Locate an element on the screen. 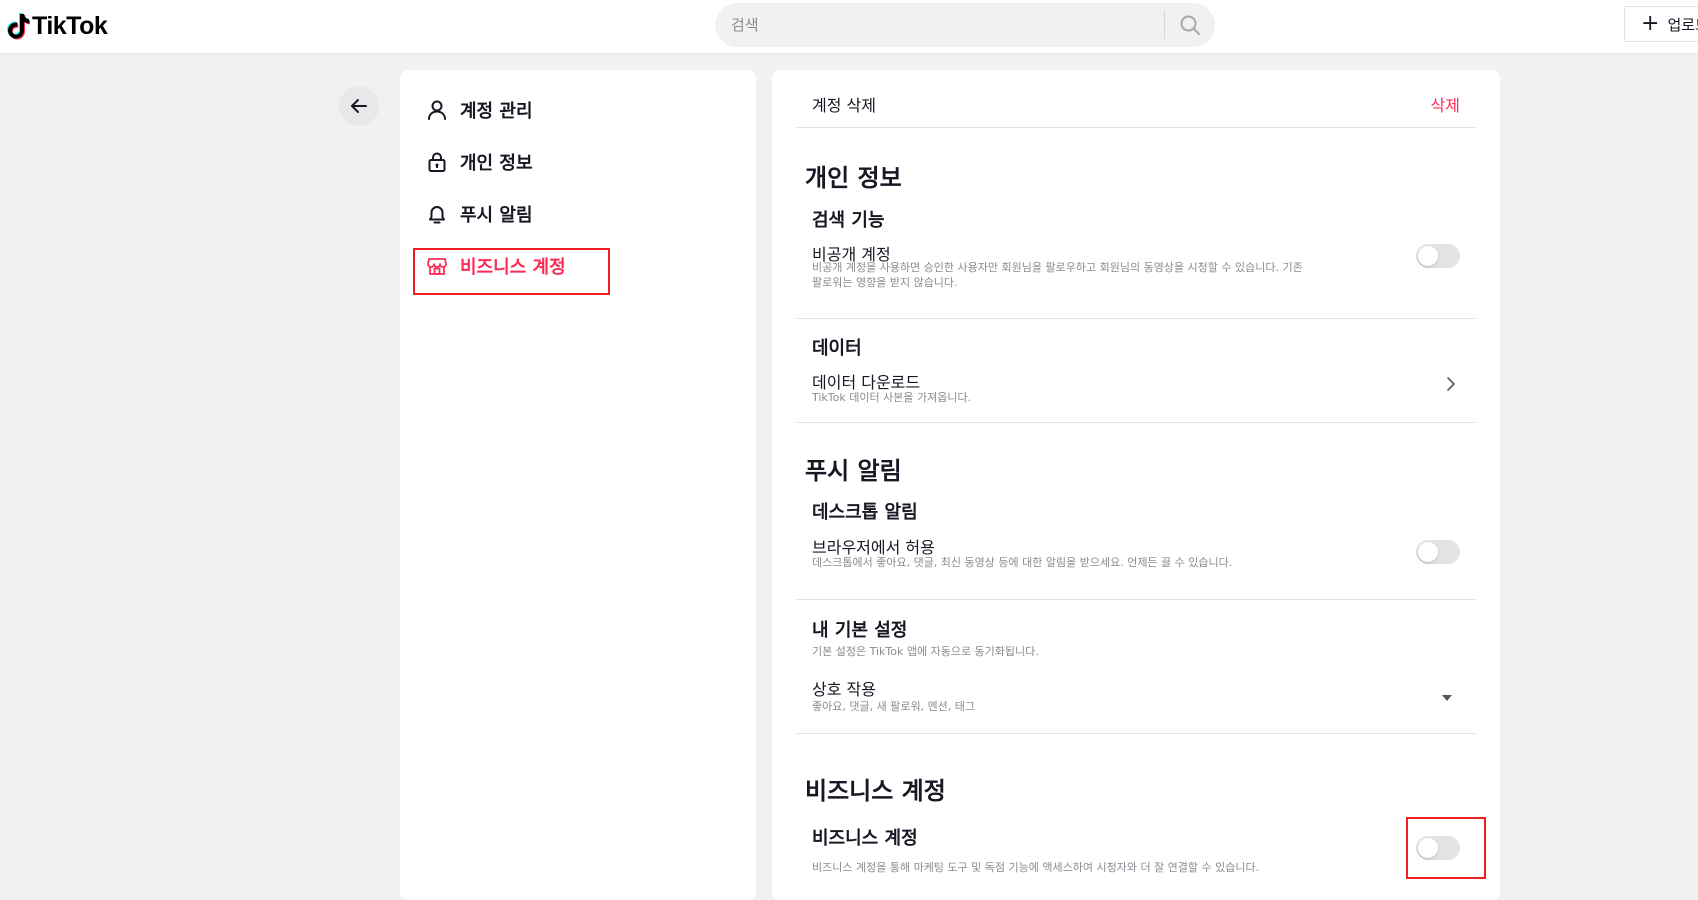  search-icon is located at coordinates (1190, 25).